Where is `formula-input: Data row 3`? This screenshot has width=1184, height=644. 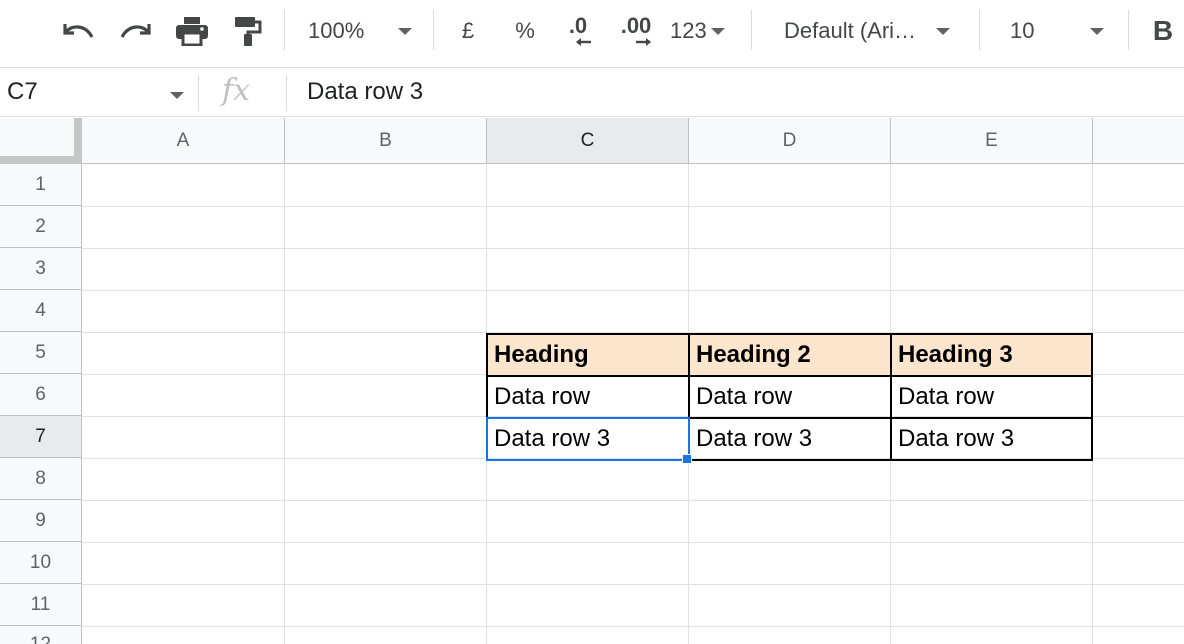 formula-input: Data row 3 is located at coordinates (365, 92).